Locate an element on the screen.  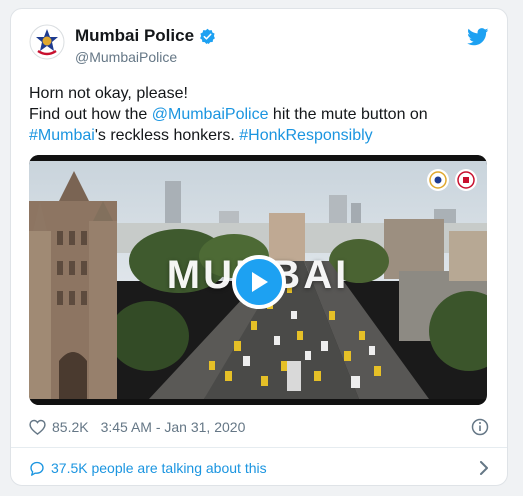
tweet-timestamp: 3:45 AM - Jan 31, 2020 is located at coordinates (173, 427).